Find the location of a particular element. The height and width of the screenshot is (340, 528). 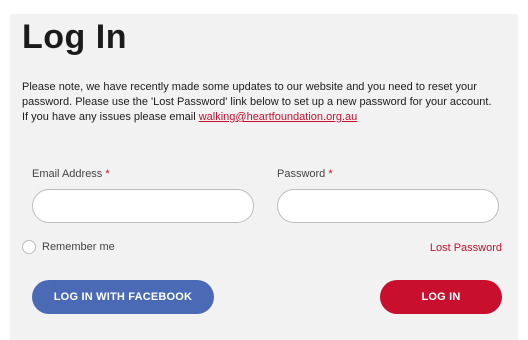

password-label-text: Password is located at coordinates (301, 174).